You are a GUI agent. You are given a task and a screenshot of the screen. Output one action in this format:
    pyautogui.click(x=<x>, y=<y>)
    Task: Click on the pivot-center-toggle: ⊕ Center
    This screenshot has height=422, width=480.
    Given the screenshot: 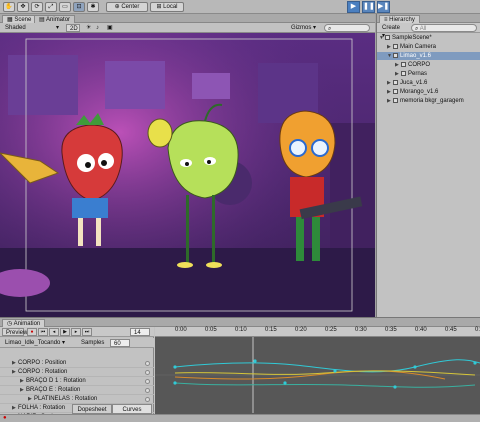 What is the action you would take?
    pyautogui.click(x=127, y=7)
    